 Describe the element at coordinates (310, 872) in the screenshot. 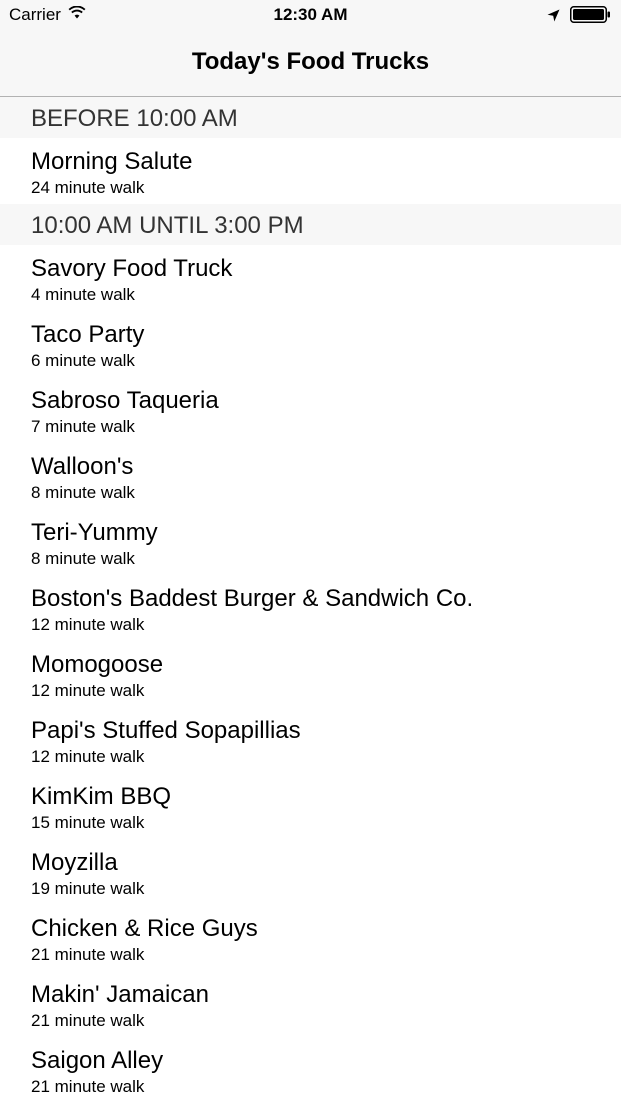

I see `list-item: Moyzilla 19 minute walk` at that location.